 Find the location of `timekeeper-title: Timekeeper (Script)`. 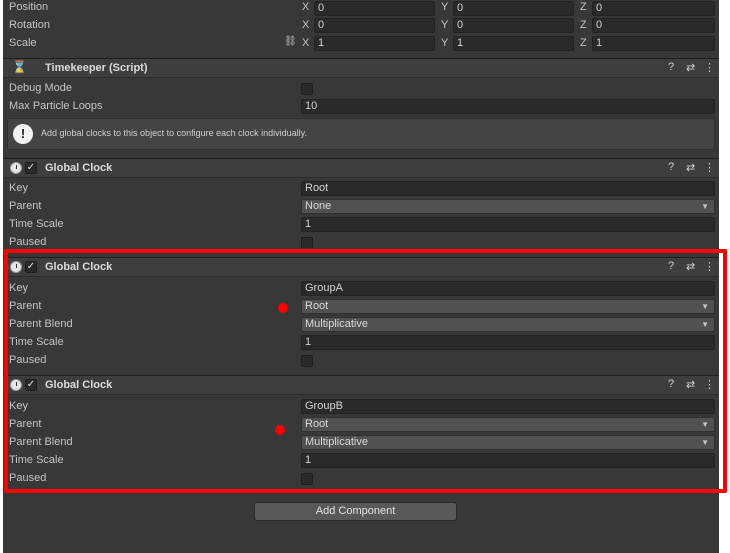

timekeeper-title: Timekeeper (Script) is located at coordinates (96, 68).